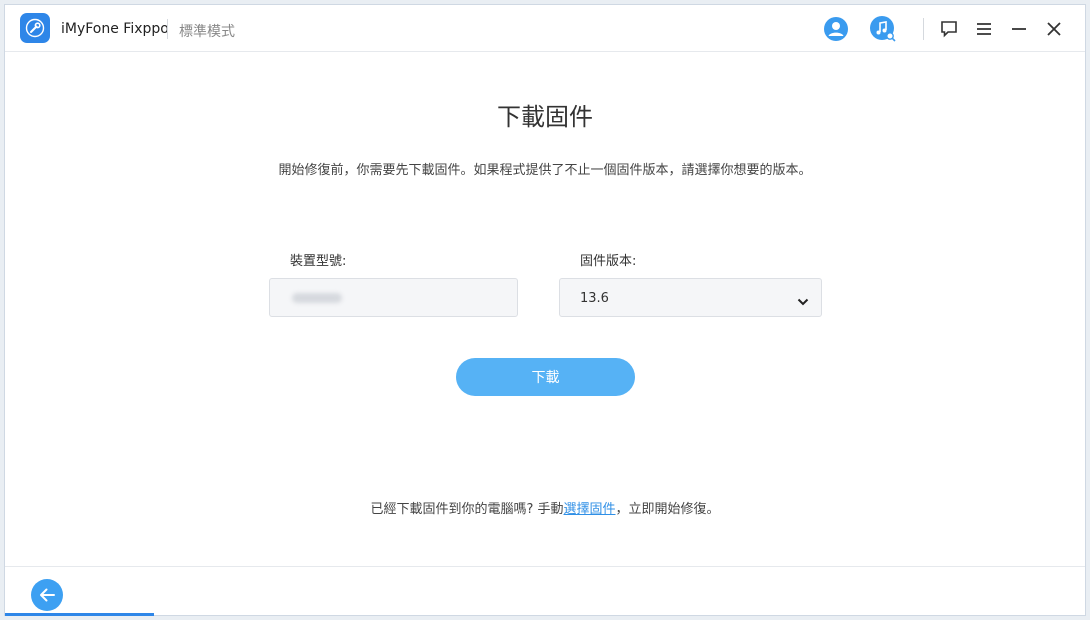  I want to click on firmware-version-select: 13.6, so click(690, 297).